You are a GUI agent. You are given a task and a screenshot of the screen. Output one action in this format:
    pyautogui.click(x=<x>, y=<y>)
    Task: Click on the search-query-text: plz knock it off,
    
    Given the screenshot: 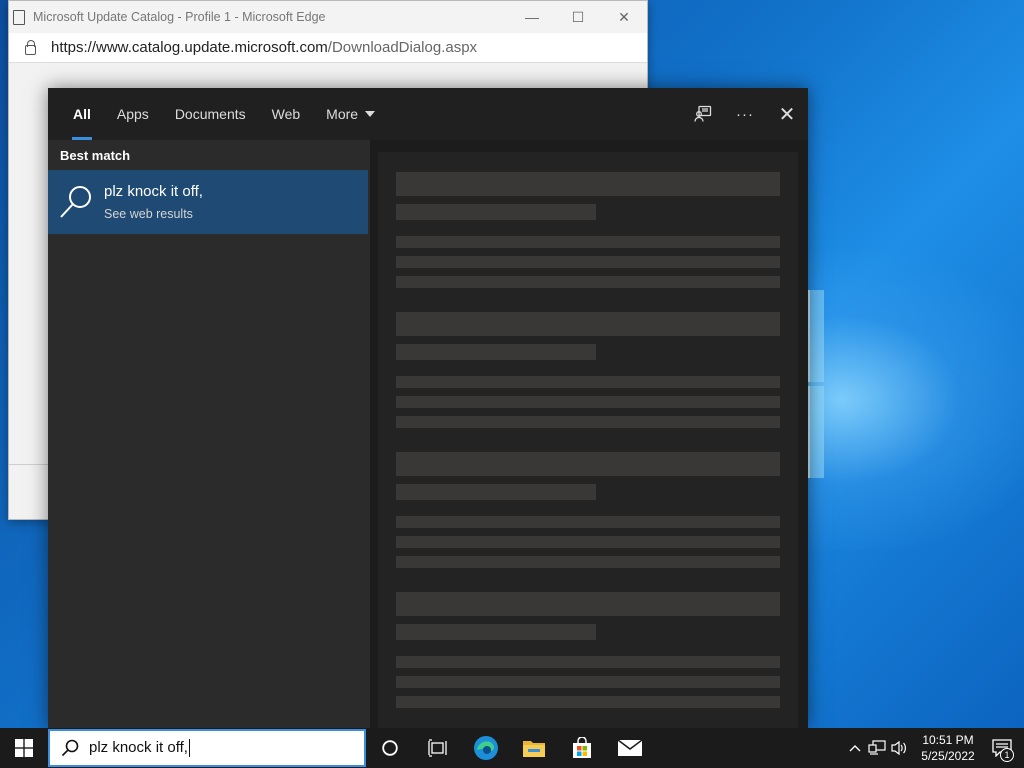 What is the action you would take?
    pyautogui.click(x=138, y=747)
    